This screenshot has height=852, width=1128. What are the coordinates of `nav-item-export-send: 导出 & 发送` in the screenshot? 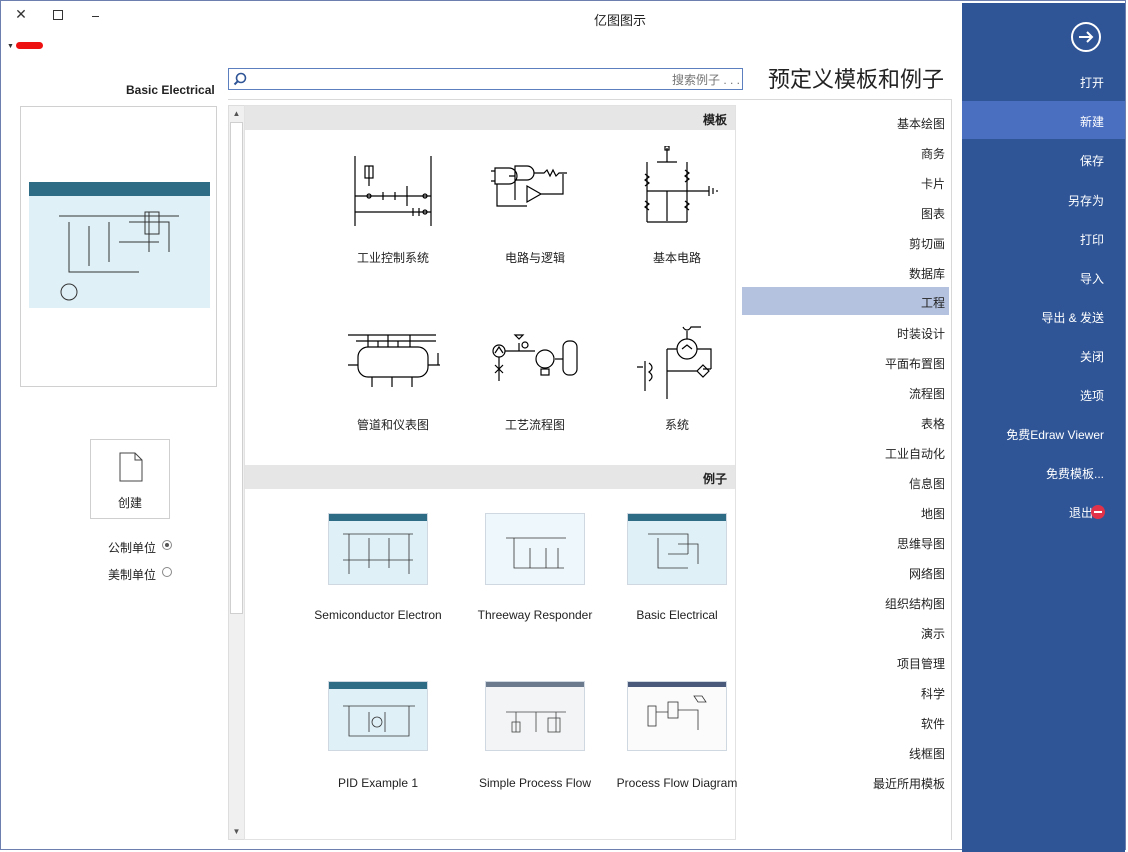 It's located at (1043, 316).